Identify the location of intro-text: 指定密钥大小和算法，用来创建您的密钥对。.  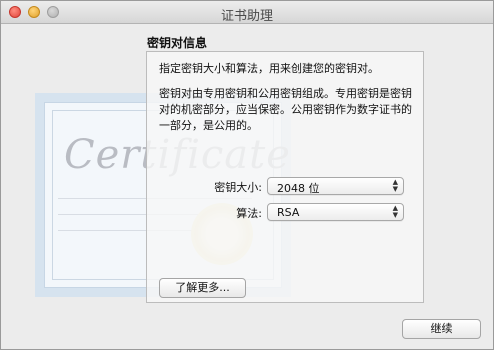
(269, 68).